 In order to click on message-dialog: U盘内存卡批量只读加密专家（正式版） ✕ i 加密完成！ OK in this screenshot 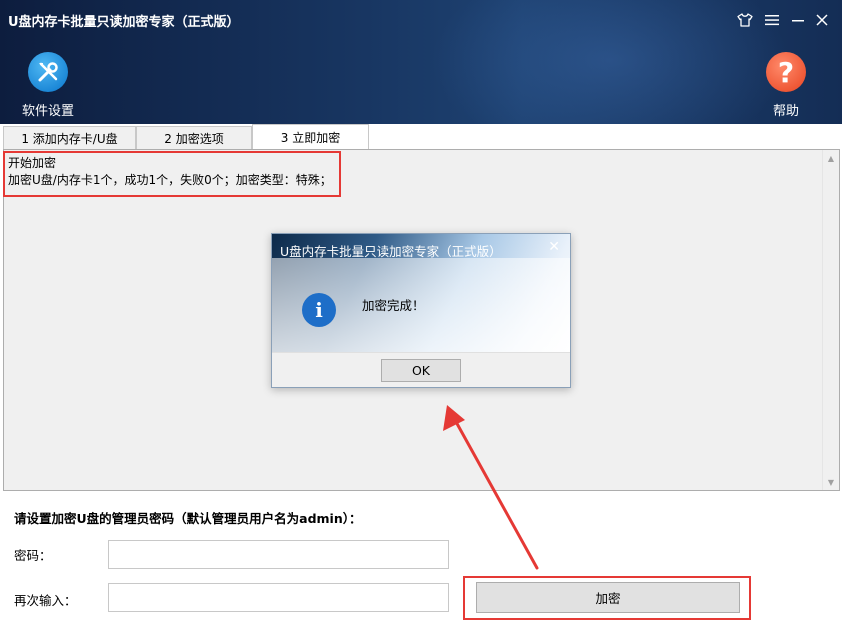, I will do `click(421, 310)`.